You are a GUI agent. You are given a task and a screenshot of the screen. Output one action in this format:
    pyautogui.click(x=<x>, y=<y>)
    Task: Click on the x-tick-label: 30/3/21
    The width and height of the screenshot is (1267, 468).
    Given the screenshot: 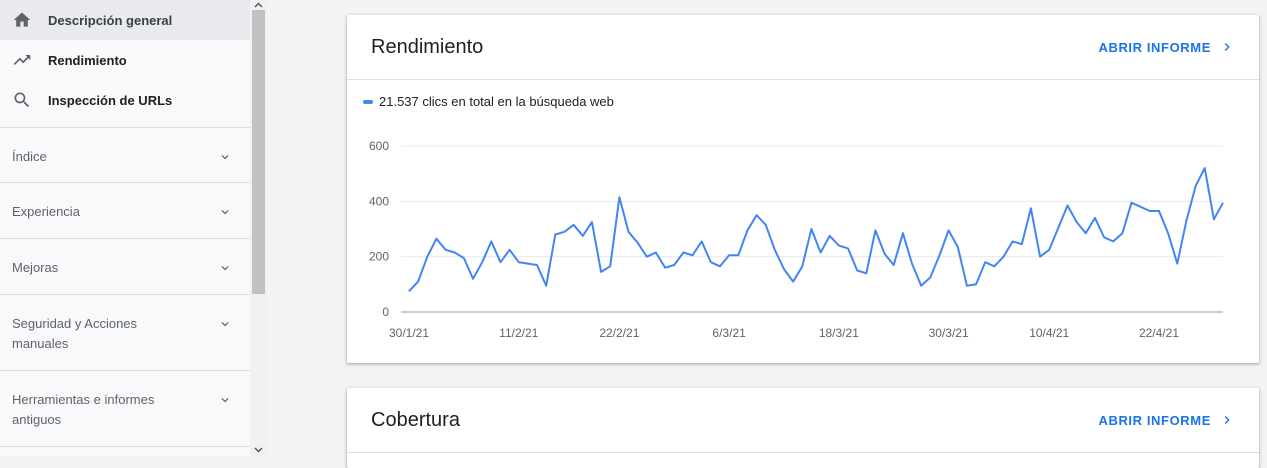 What is the action you would take?
    pyautogui.click(x=949, y=333)
    